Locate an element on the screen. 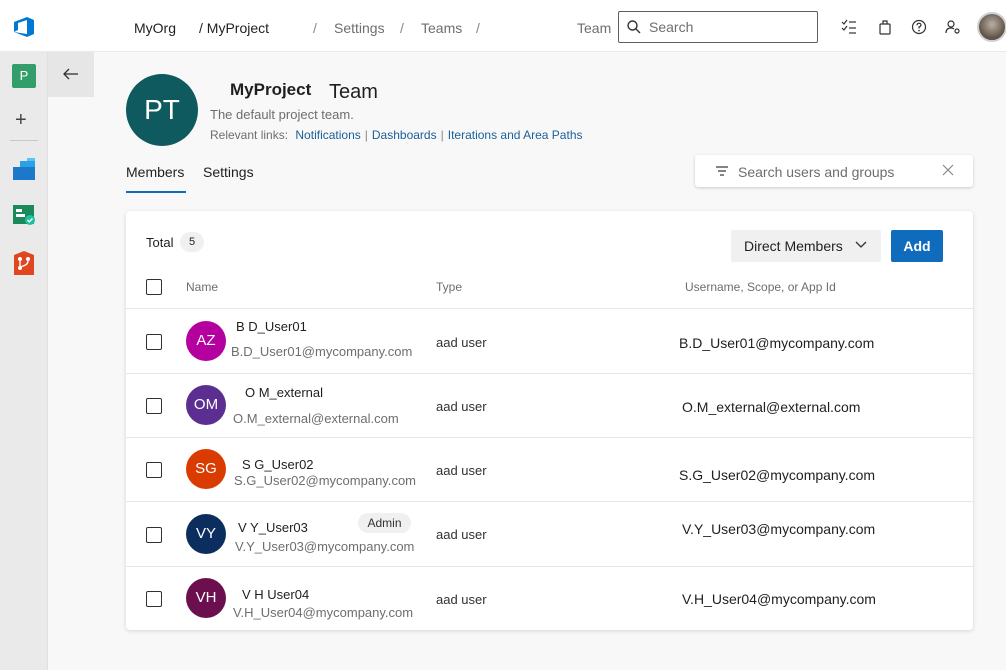  relevant-links-label: Relevant links: is located at coordinates (249, 135).